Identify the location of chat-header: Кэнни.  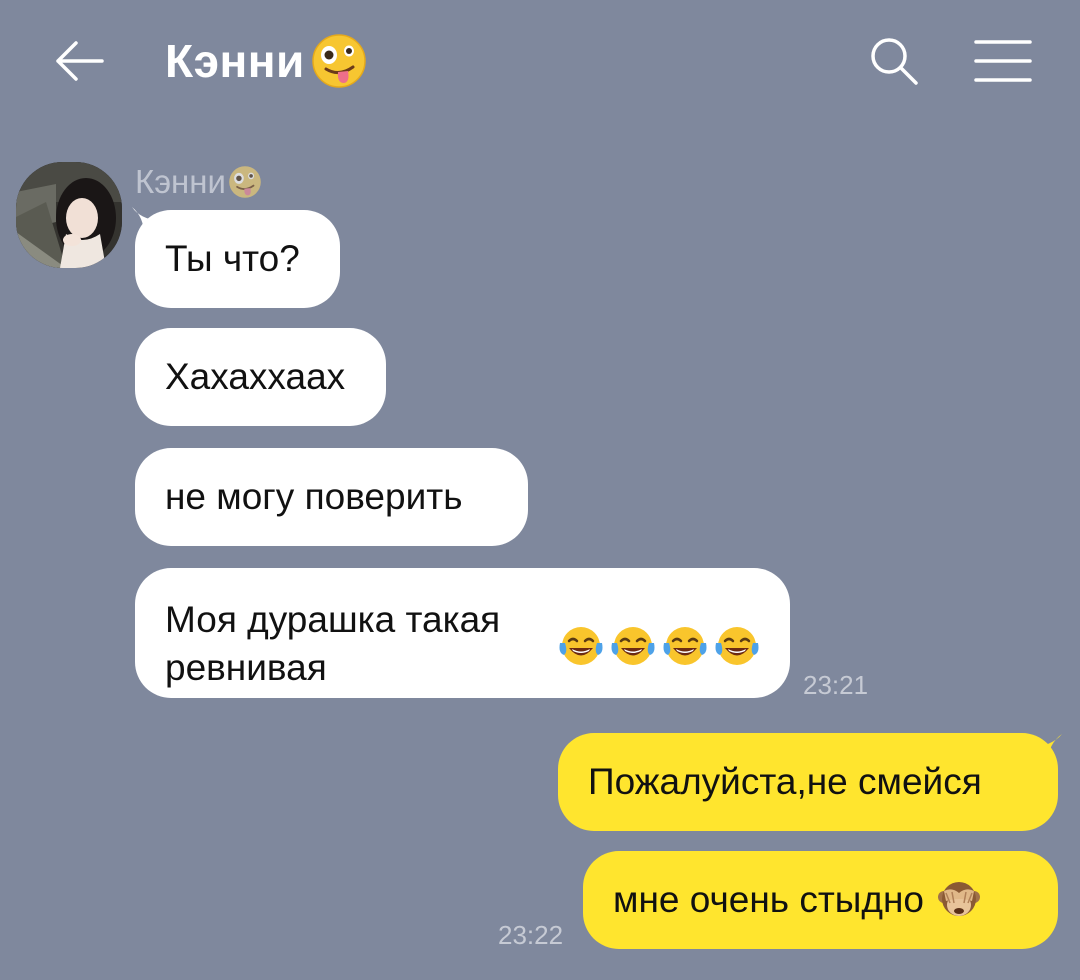
(540, 62).